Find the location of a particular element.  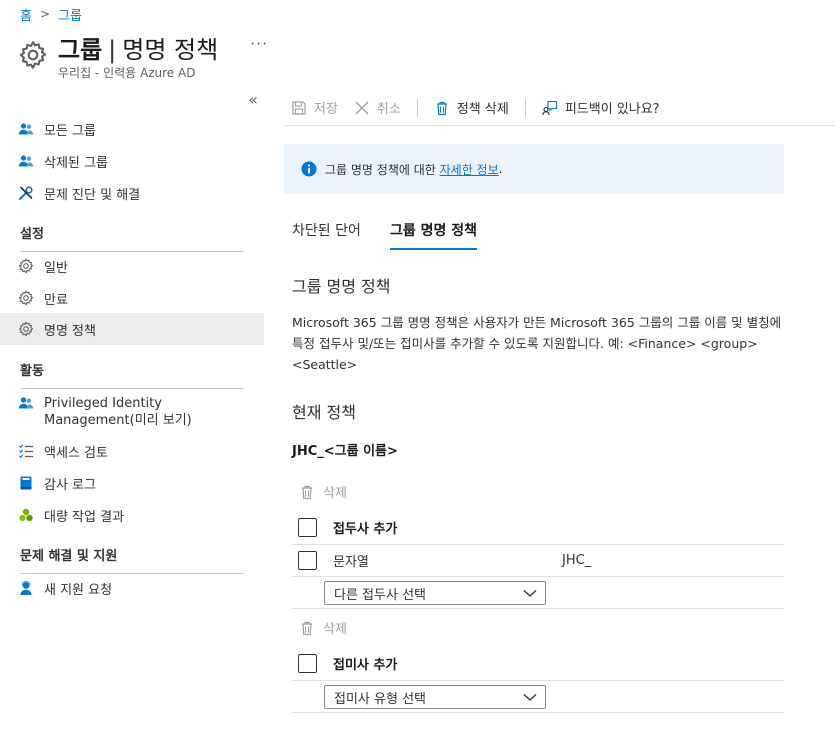

breadcrumb: 홈 > 그룹 is located at coordinates (51, 14).